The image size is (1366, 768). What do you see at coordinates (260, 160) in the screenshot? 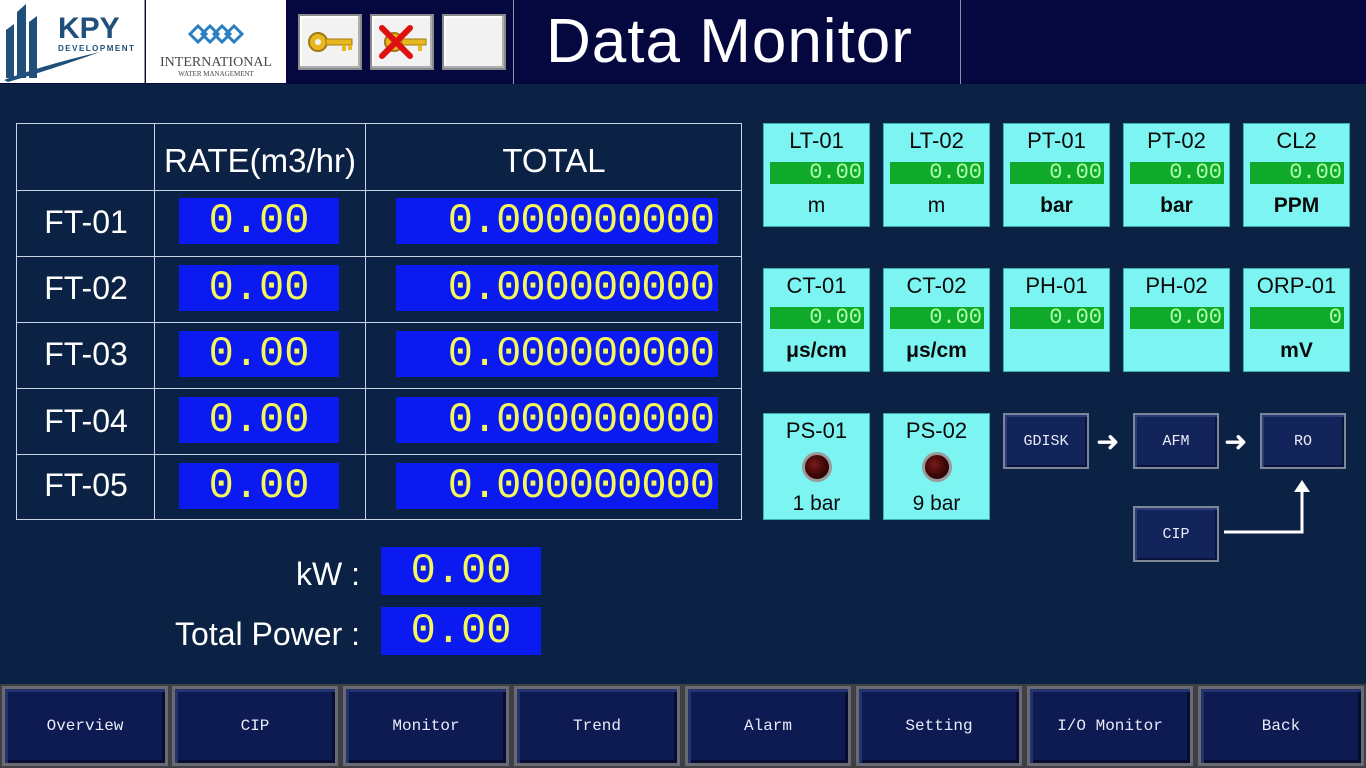
I see `rate-column-header: RATE(m3/hr)` at bounding box center [260, 160].